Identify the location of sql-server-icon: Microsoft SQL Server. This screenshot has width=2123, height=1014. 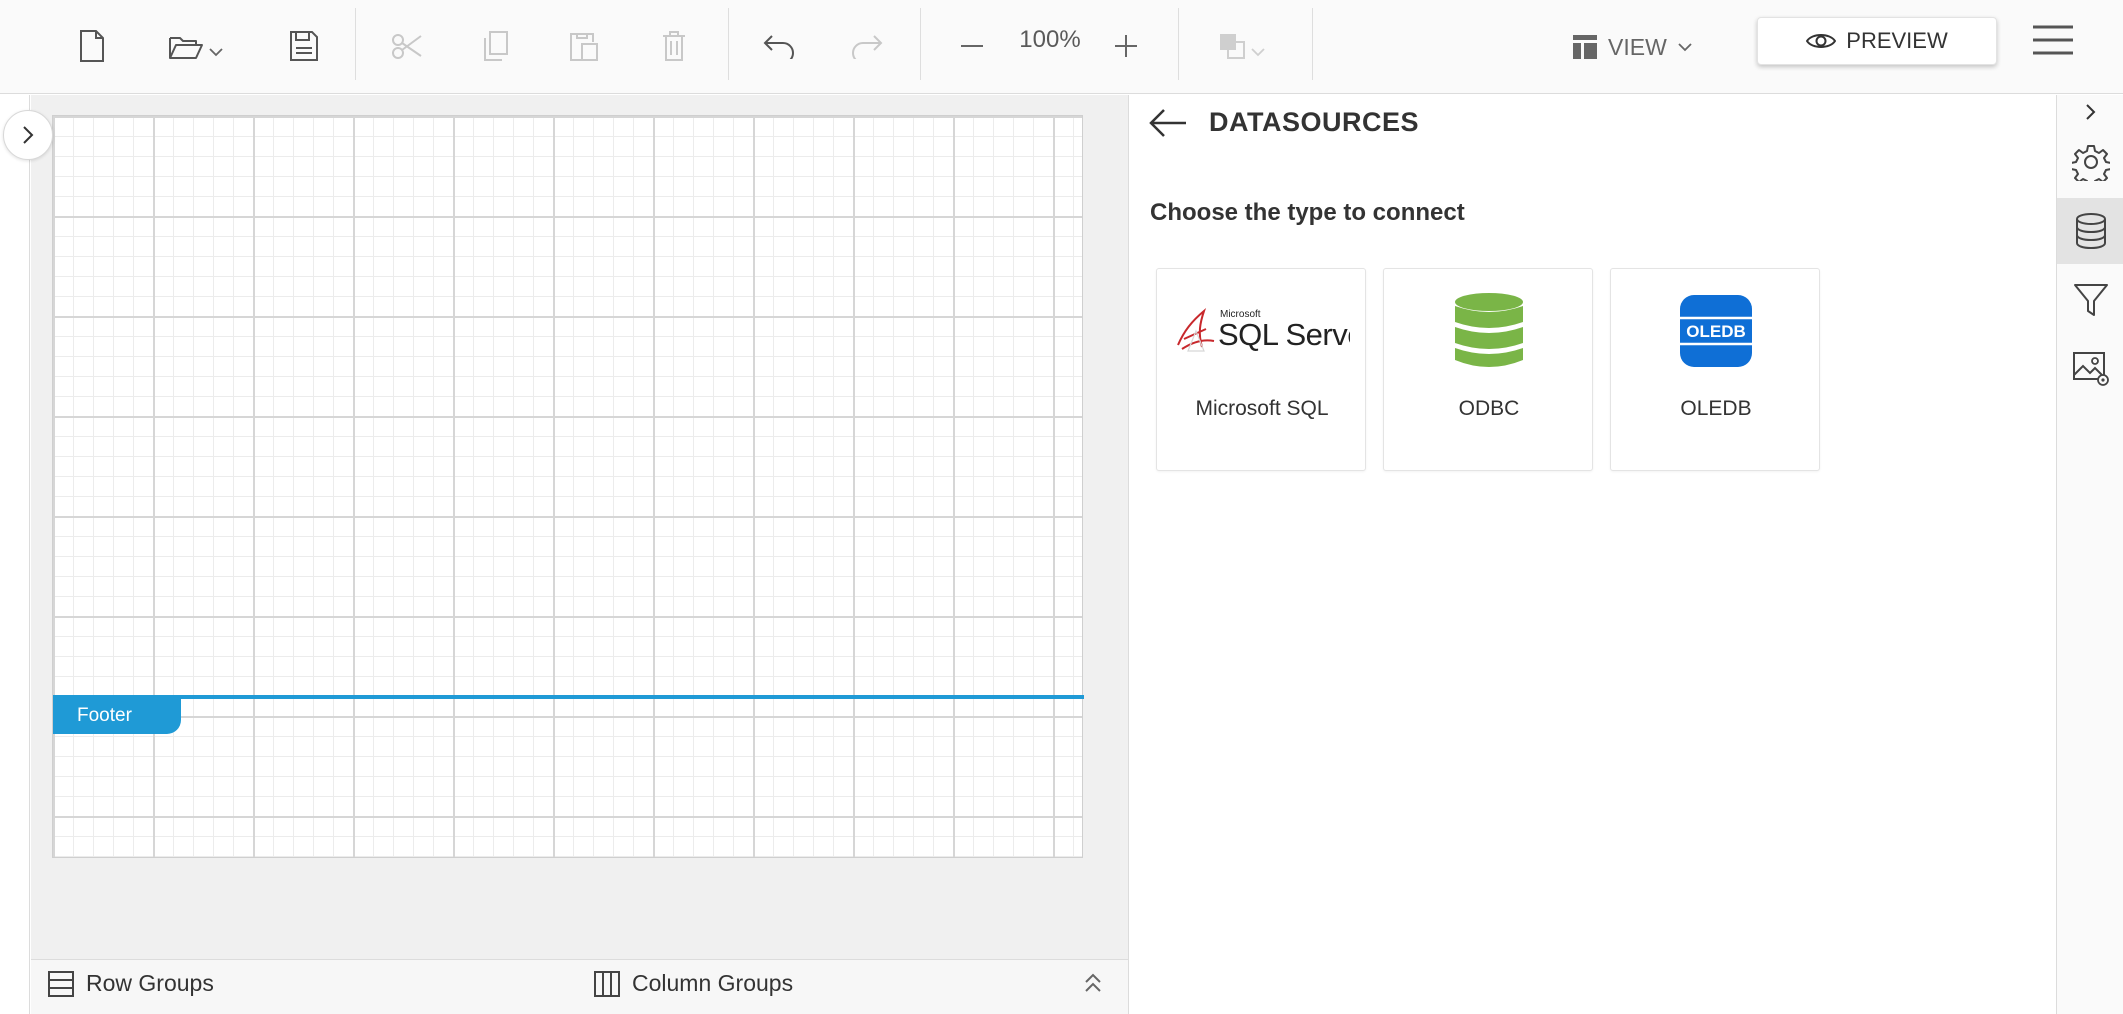
(1263, 329).